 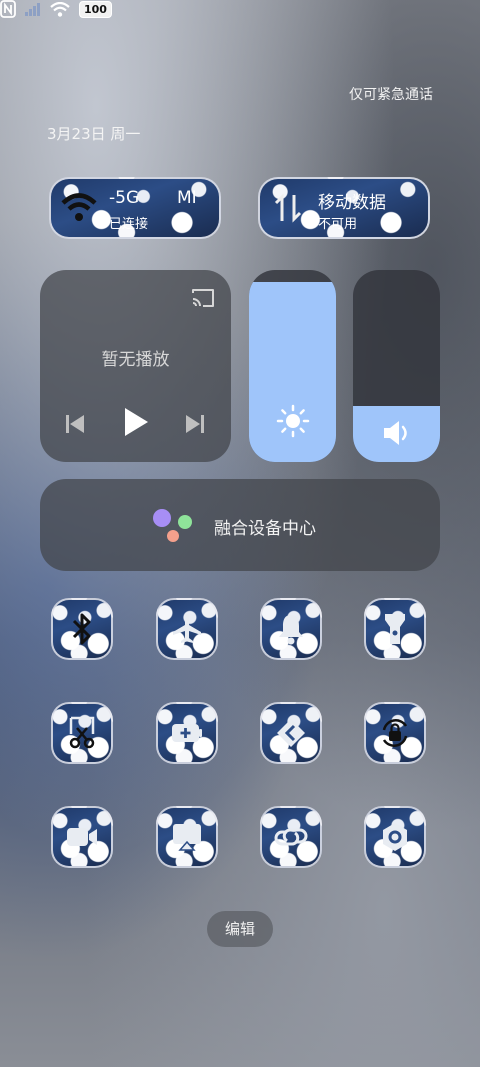 What do you see at coordinates (338, 224) in the screenshot?
I see `mobile-data-status: 不可用` at bounding box center [338, 224].